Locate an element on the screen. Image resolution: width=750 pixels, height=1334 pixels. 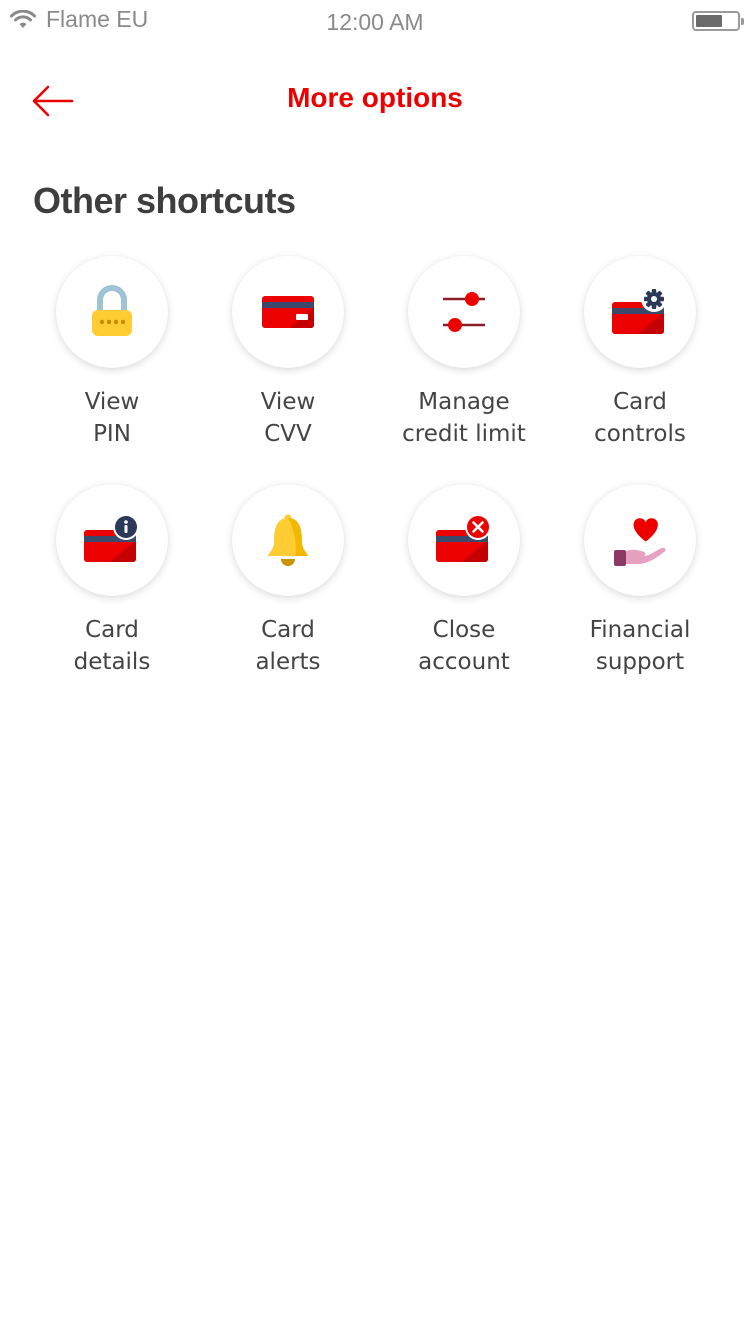
shortcut-close-account: Close account is located at coordinates (464, 581).